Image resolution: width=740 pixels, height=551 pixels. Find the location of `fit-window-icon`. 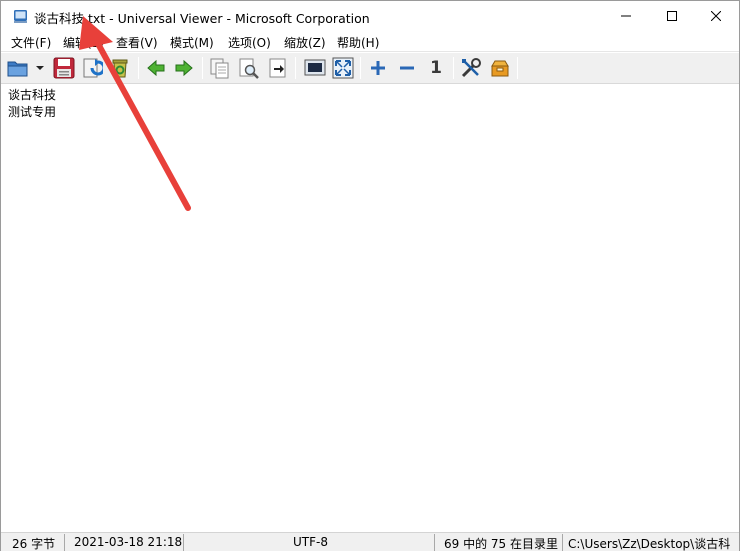

fit-window-icon is located at coordinates (315, 67).